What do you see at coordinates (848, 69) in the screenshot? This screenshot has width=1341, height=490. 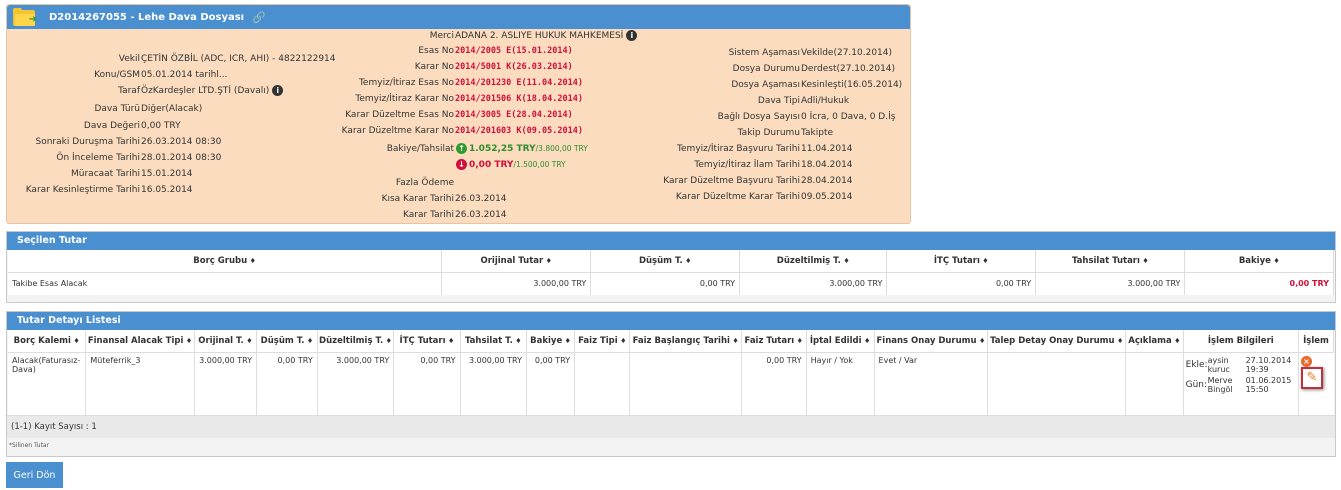 I see `info-value: Derdest(27.10.2014)` at bounding box center [848, 69].